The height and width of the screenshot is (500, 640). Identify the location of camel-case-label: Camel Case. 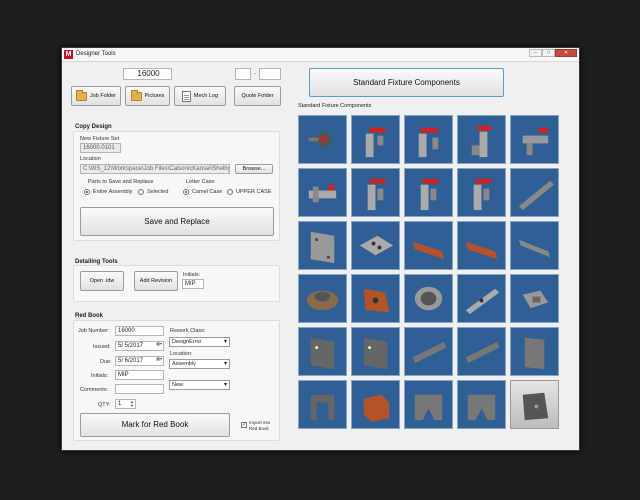
(207, 192).